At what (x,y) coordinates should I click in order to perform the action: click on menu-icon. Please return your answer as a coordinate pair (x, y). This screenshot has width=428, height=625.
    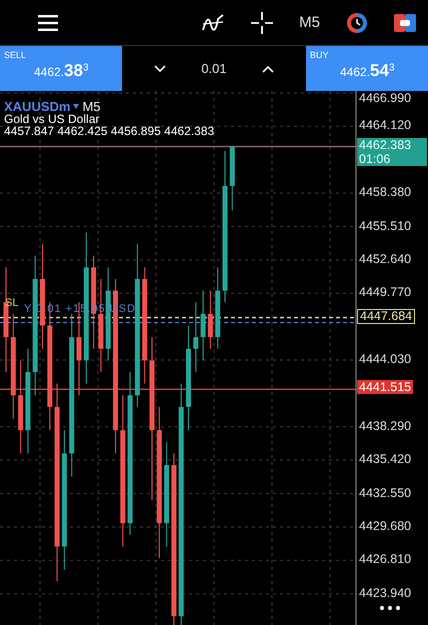
    Looking at the image, I should click on (48, 22).